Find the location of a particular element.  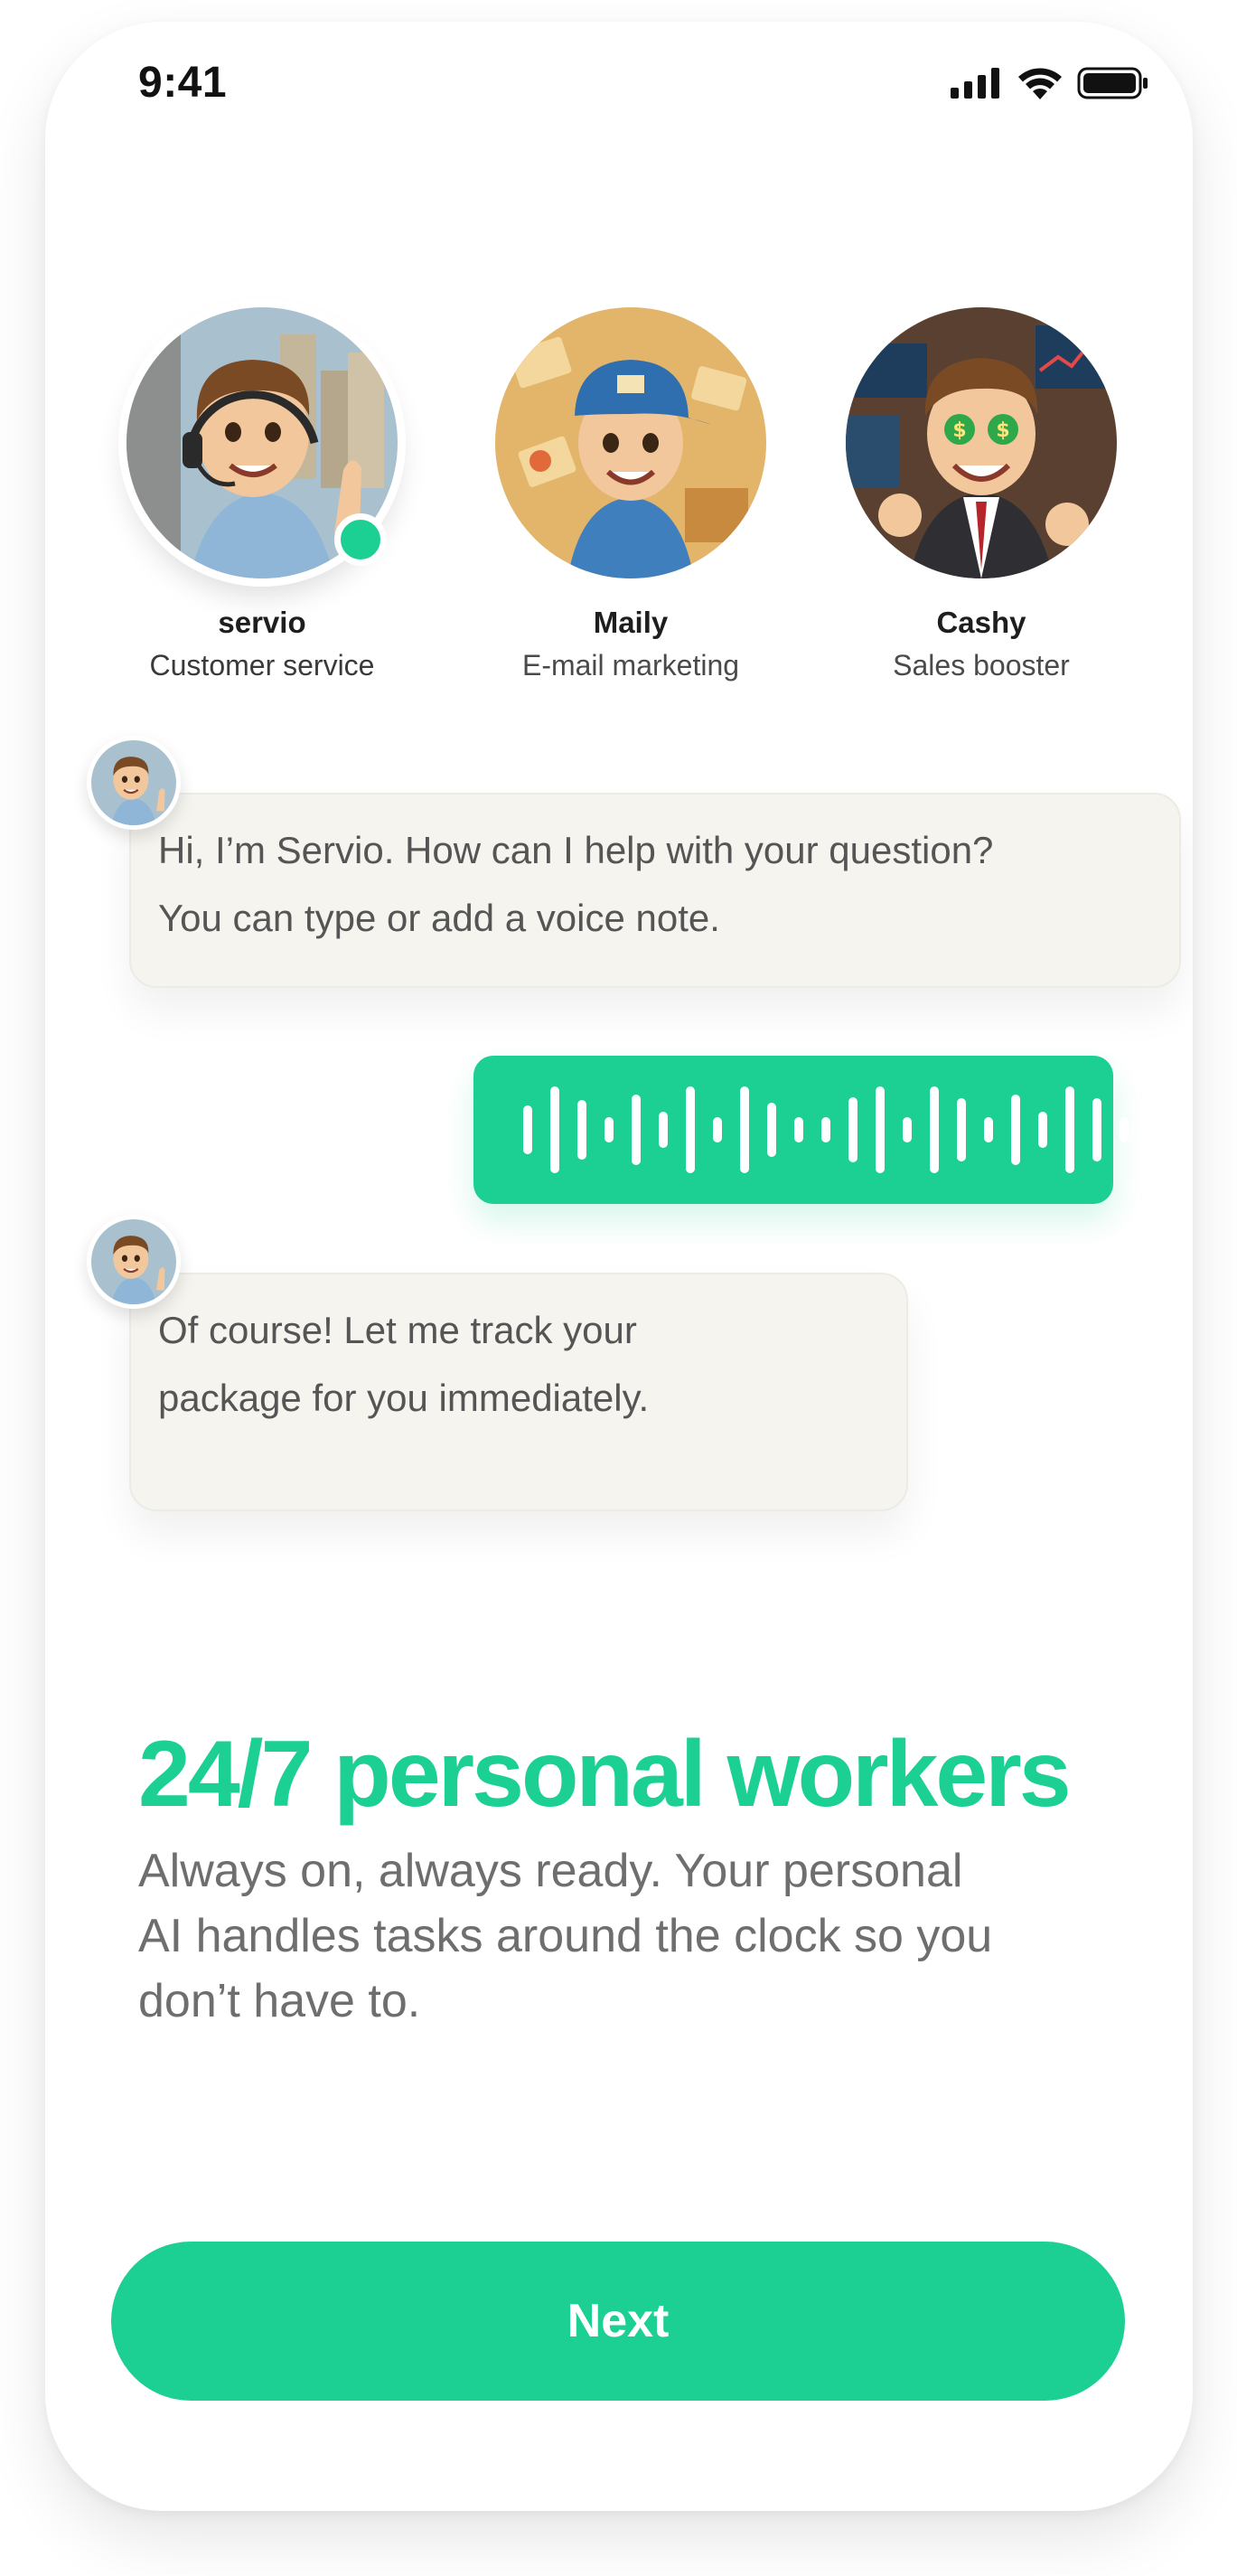

cashy-avatar: $ $ is located at coordinates (982, 443).